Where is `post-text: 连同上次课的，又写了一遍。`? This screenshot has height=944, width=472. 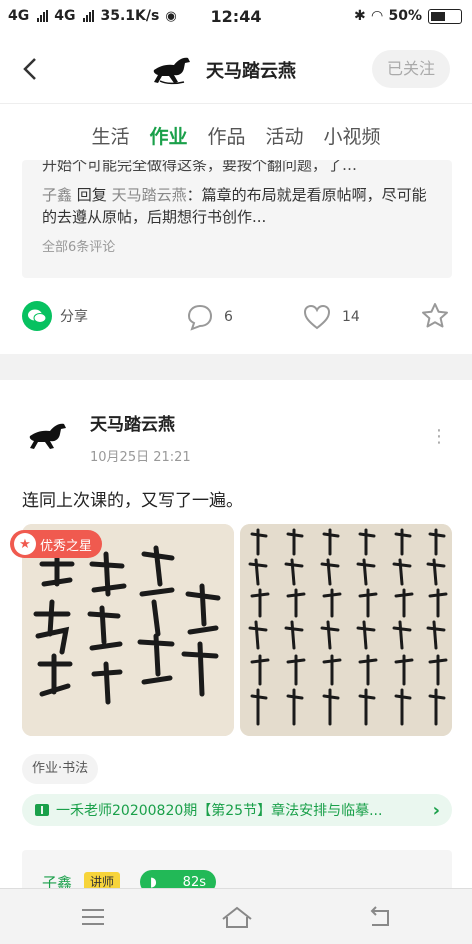 post-text: 连同上次课的，又写了一遍。 is located at coordinates (132, 501).